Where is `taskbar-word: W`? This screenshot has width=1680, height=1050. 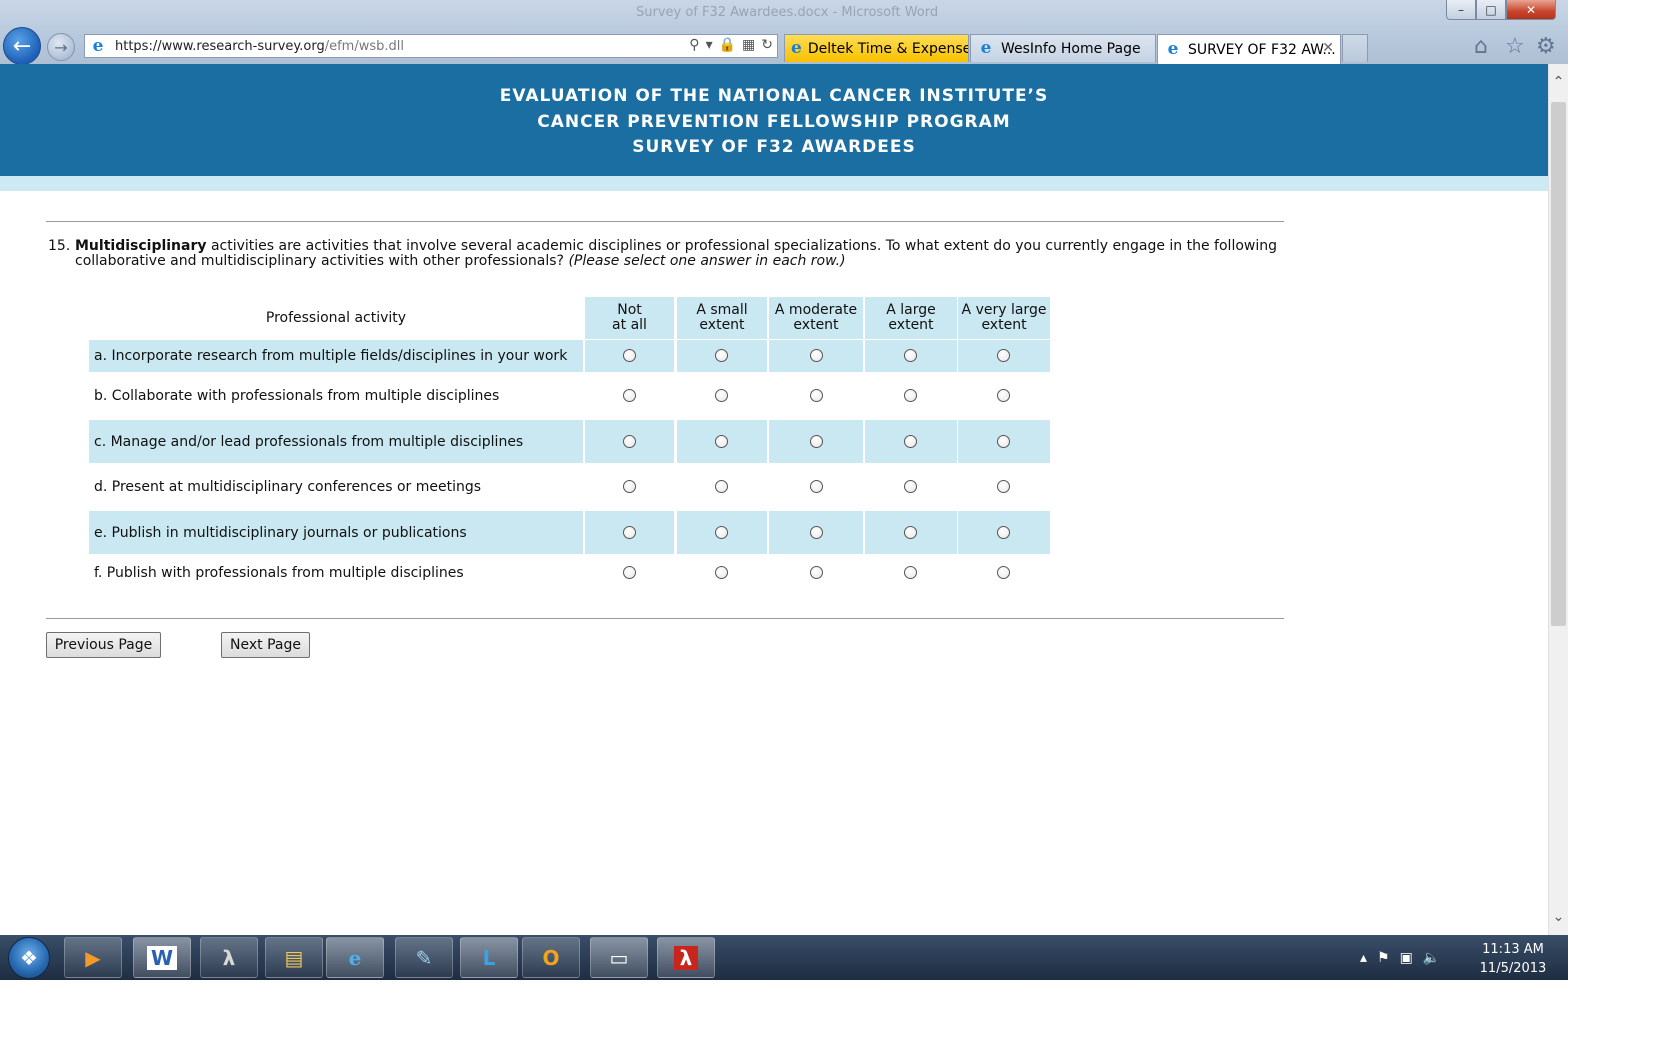
taskbar-word: W is located at coordinates (162, 957).